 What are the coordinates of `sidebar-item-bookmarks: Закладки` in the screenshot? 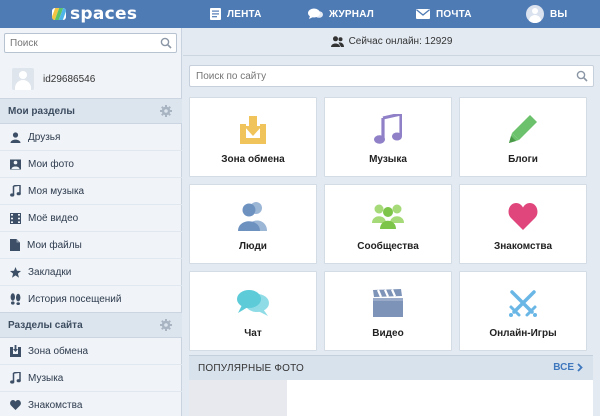 It's located at (91, 272).